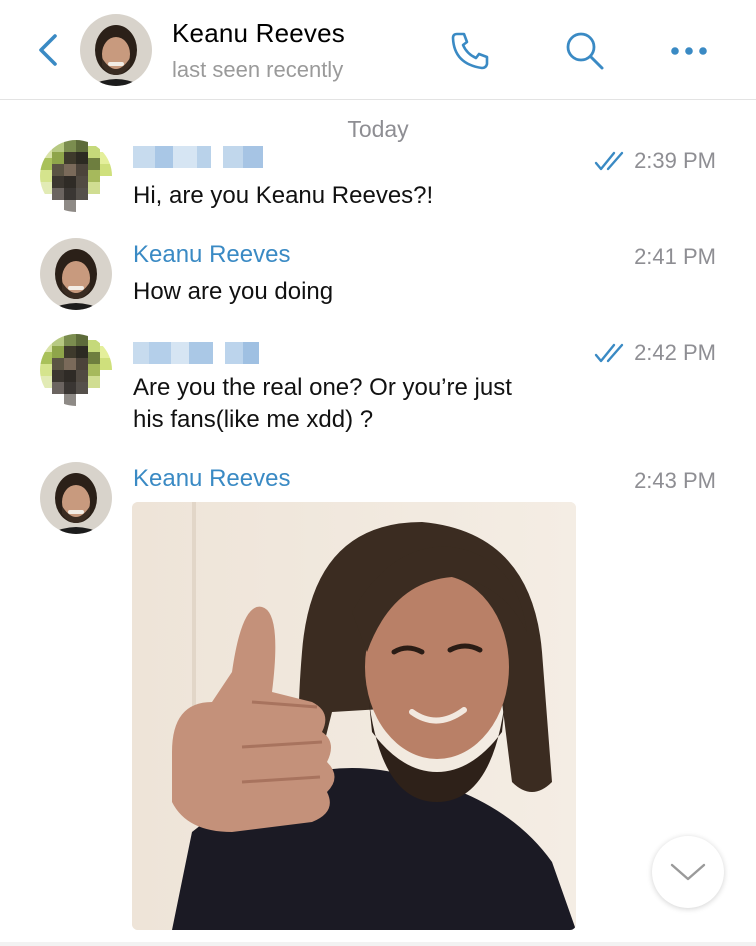  I want to click on contact-name: Keanu Reeves, so click(258, 33).